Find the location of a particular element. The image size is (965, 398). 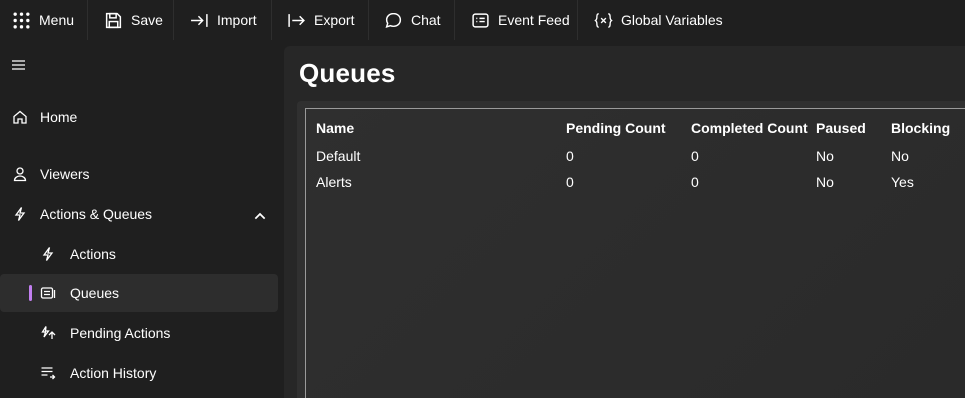

page-title: Queues is located at coordinates (347, 73).